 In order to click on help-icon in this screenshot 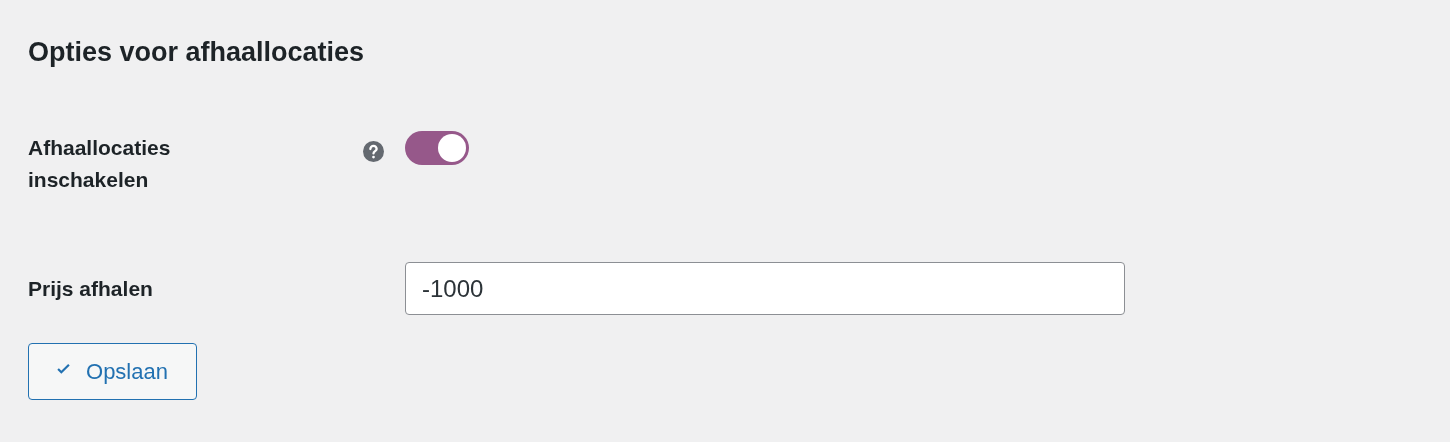, I will do `click(373, 151)`.